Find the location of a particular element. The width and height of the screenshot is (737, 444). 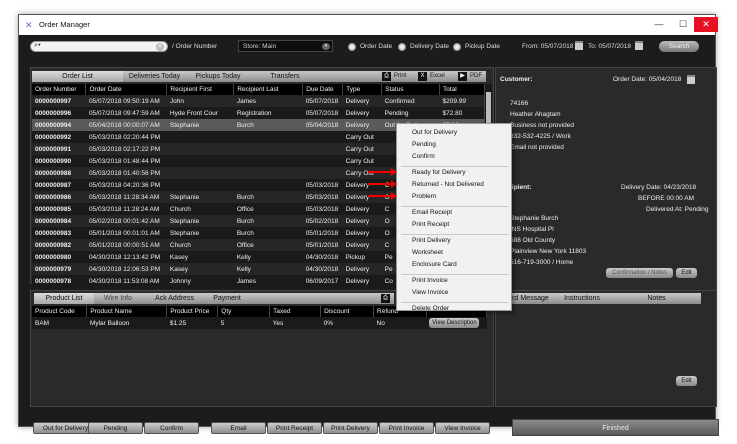

products-column-header: Qty is located at coordinates (244, 311).